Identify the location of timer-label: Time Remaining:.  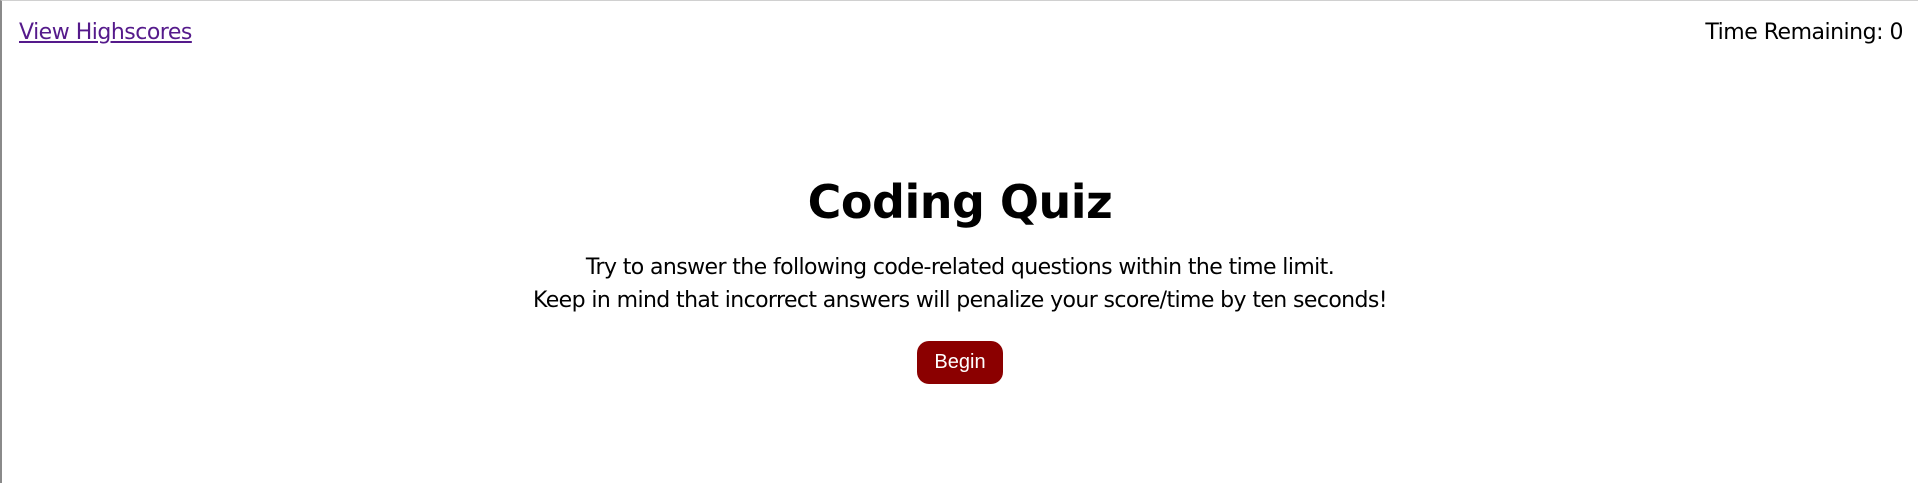
(1794, 32).